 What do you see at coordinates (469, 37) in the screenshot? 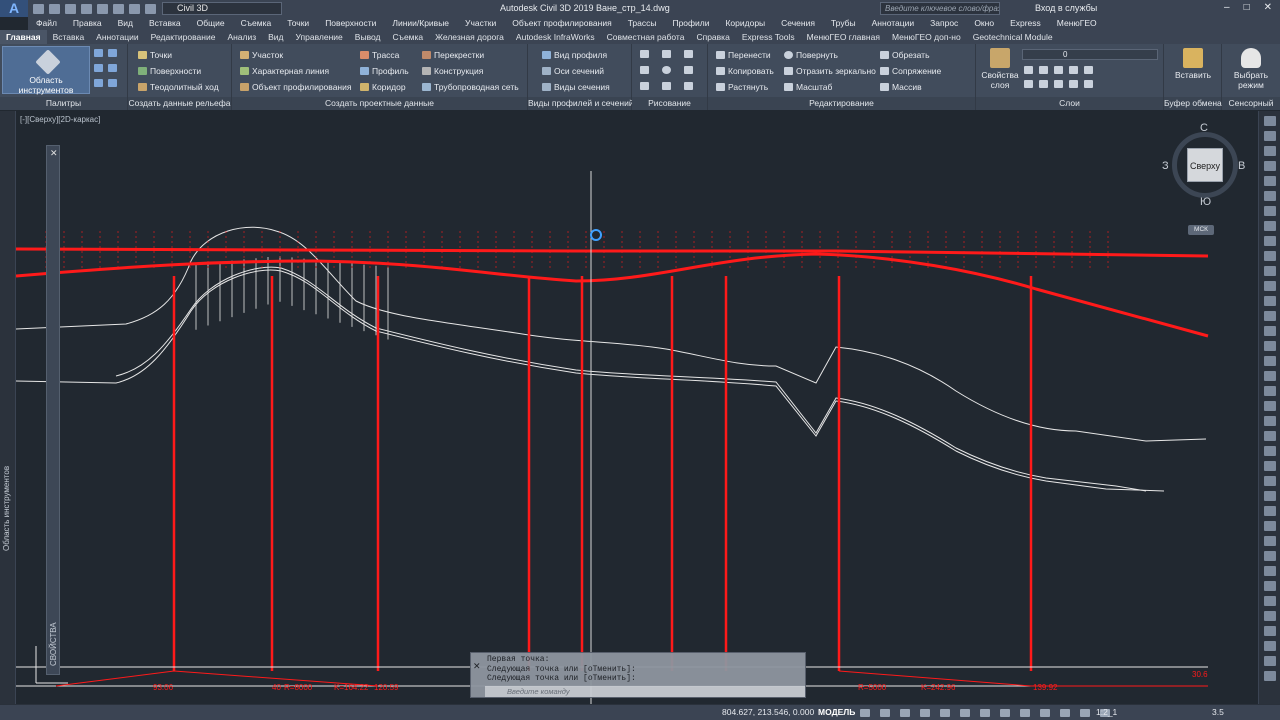
I see `ribbon-tab: Железная дорога` at bounding box center [469, 37].